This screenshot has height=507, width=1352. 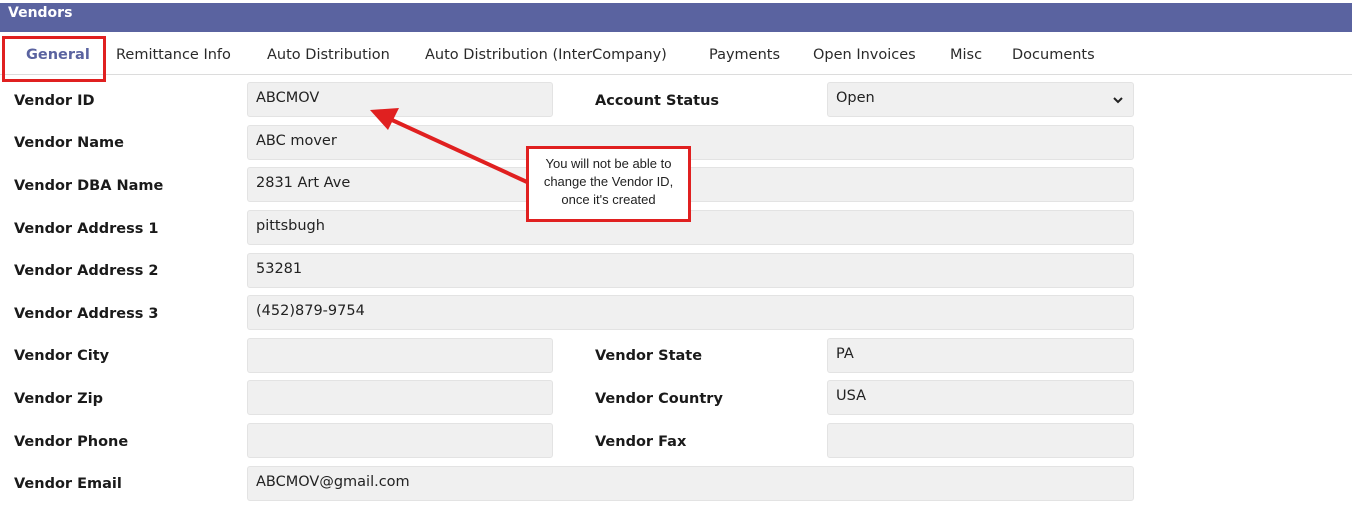 I want to click on account-status-label: Account Status, so click(x=657, y=101).